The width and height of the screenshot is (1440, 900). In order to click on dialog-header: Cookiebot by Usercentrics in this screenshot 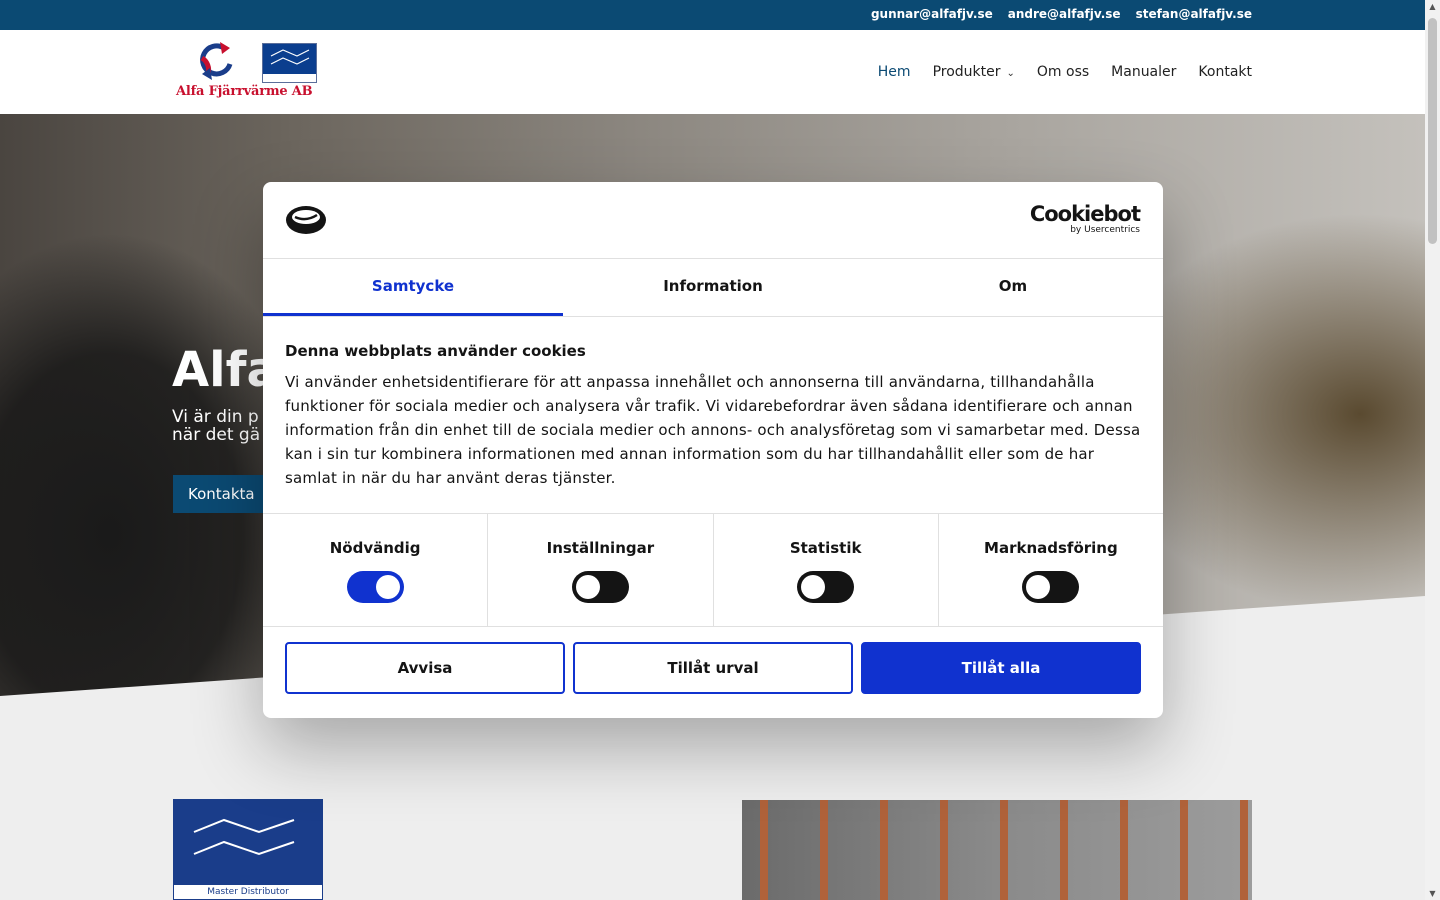, I will do `click(713, 220)`.